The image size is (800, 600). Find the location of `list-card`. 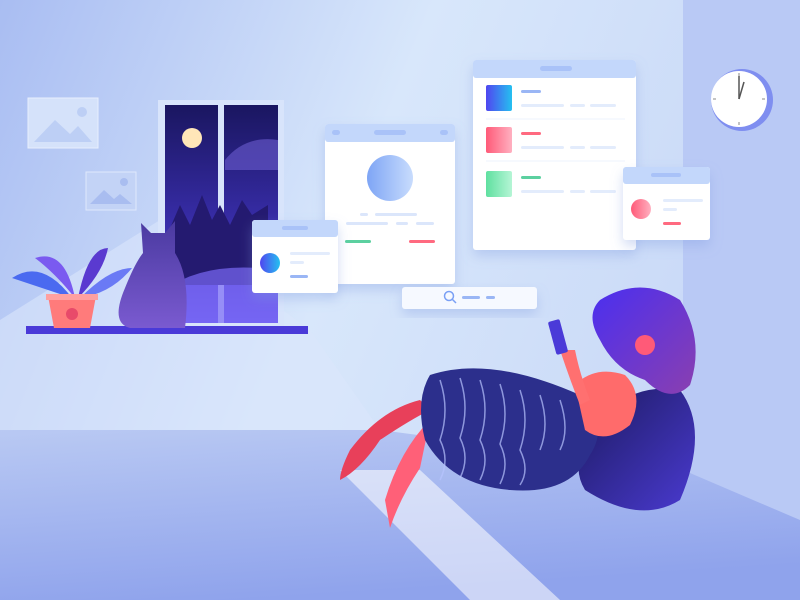

list-card is located at coordinates (554, 155).